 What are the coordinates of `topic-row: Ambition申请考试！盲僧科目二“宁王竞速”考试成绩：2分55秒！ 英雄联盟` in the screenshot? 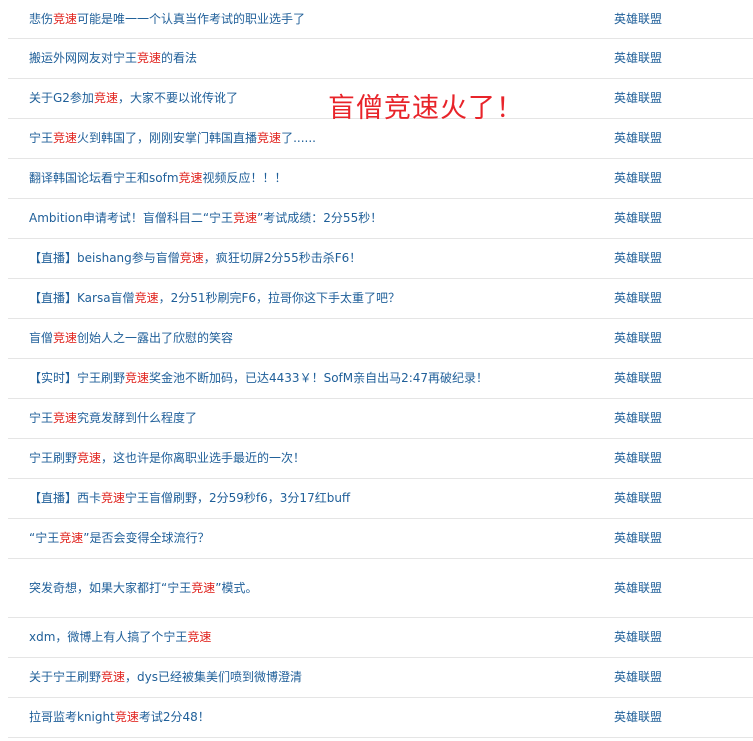 It's located at (380, 219).